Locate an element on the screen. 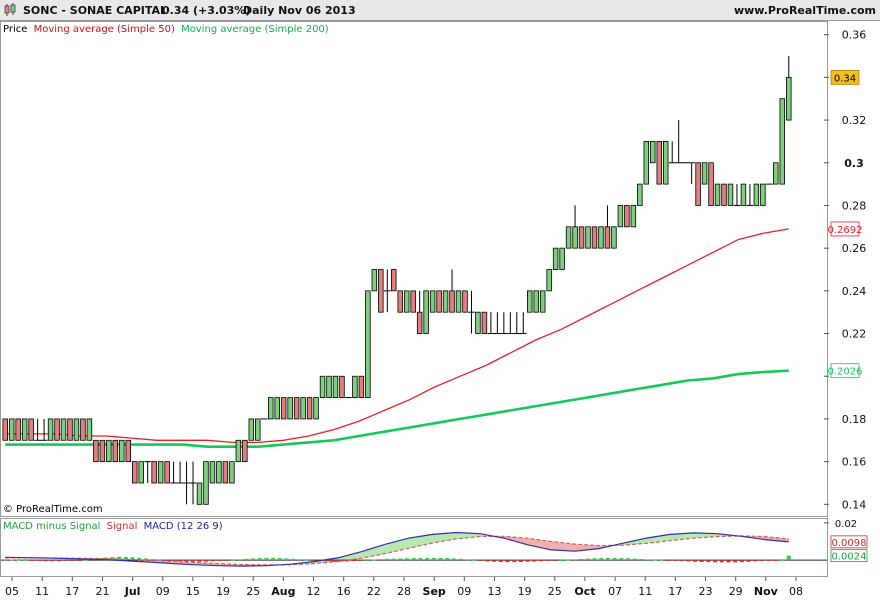 The height and width of the screenshot is (600, 880). x-tick-label: 12 is located at coordinates (314, 591).